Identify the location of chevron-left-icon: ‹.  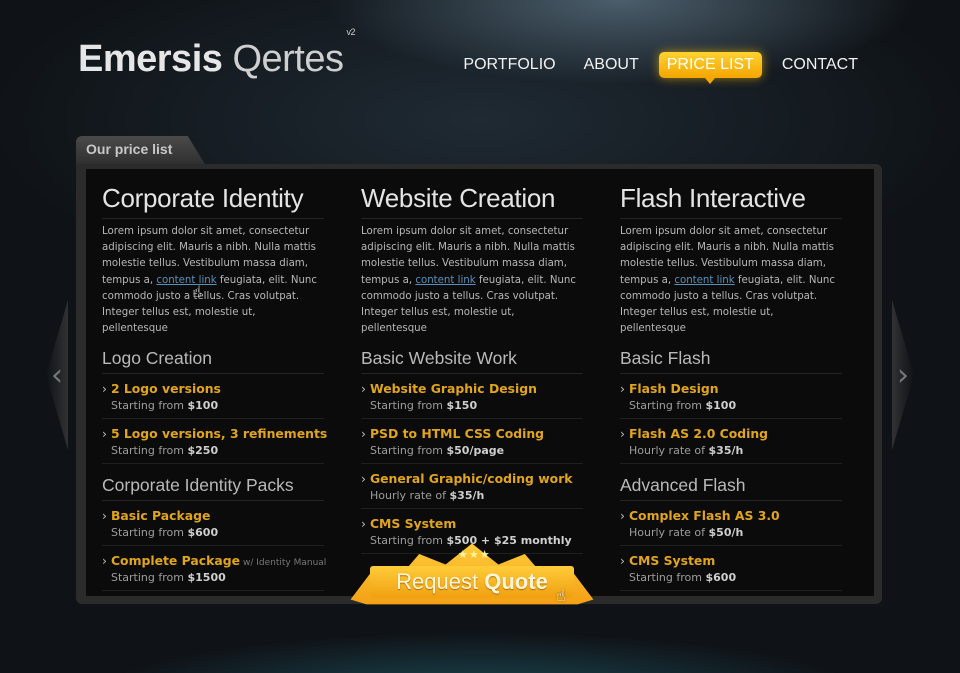
(57, 375).